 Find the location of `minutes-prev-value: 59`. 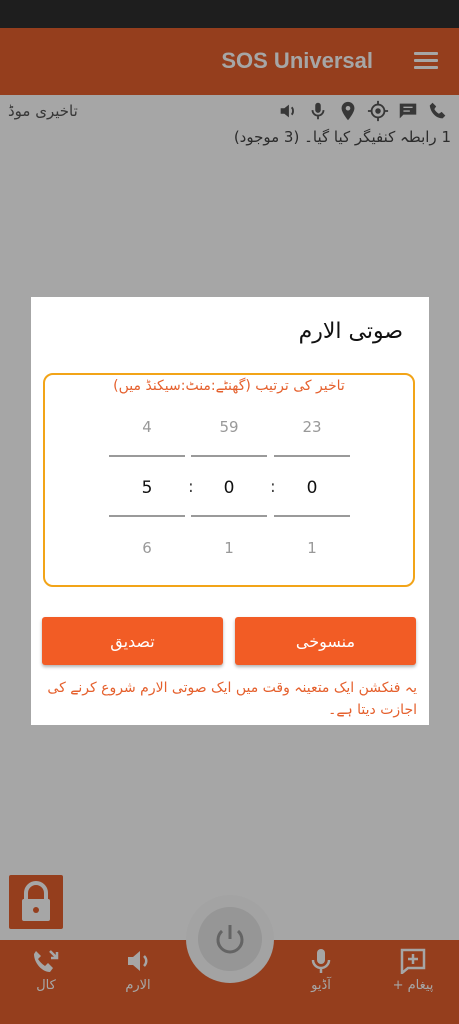

minutes-prev-value: 59 is located at coordinates (229, 427).